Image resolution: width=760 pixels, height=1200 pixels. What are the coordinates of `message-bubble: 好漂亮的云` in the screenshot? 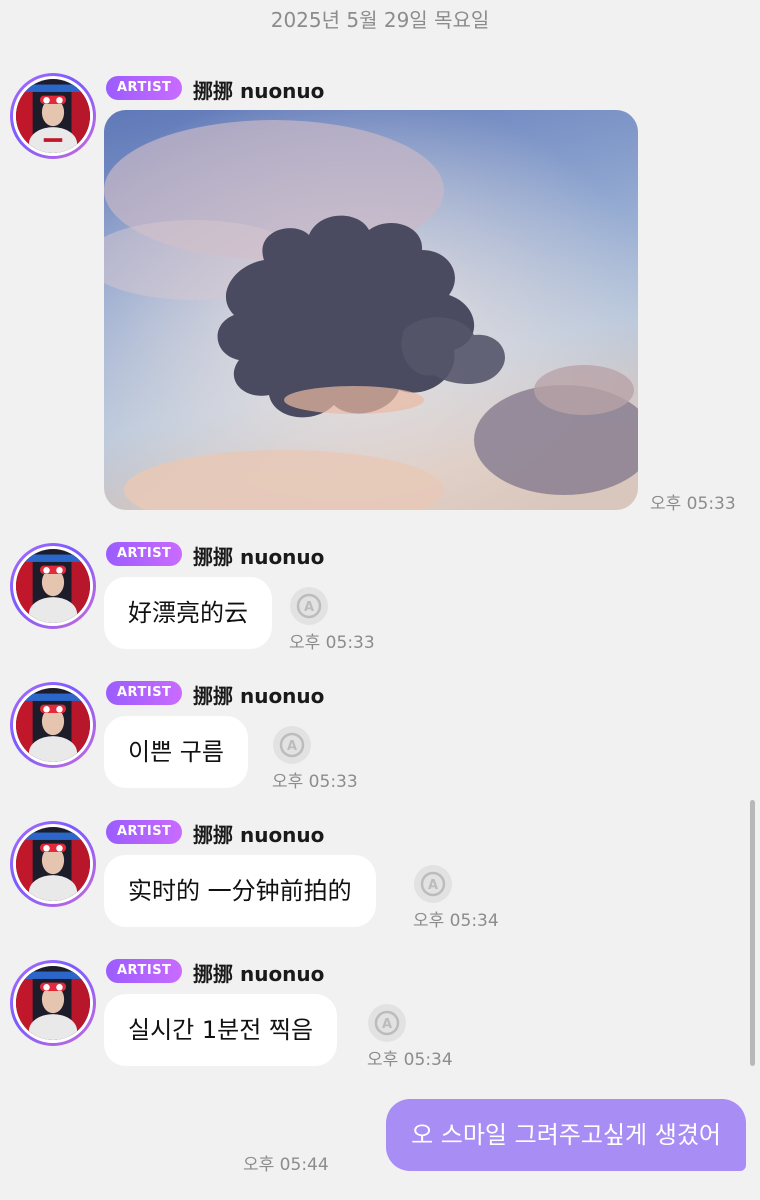 It's located at (188, 613).